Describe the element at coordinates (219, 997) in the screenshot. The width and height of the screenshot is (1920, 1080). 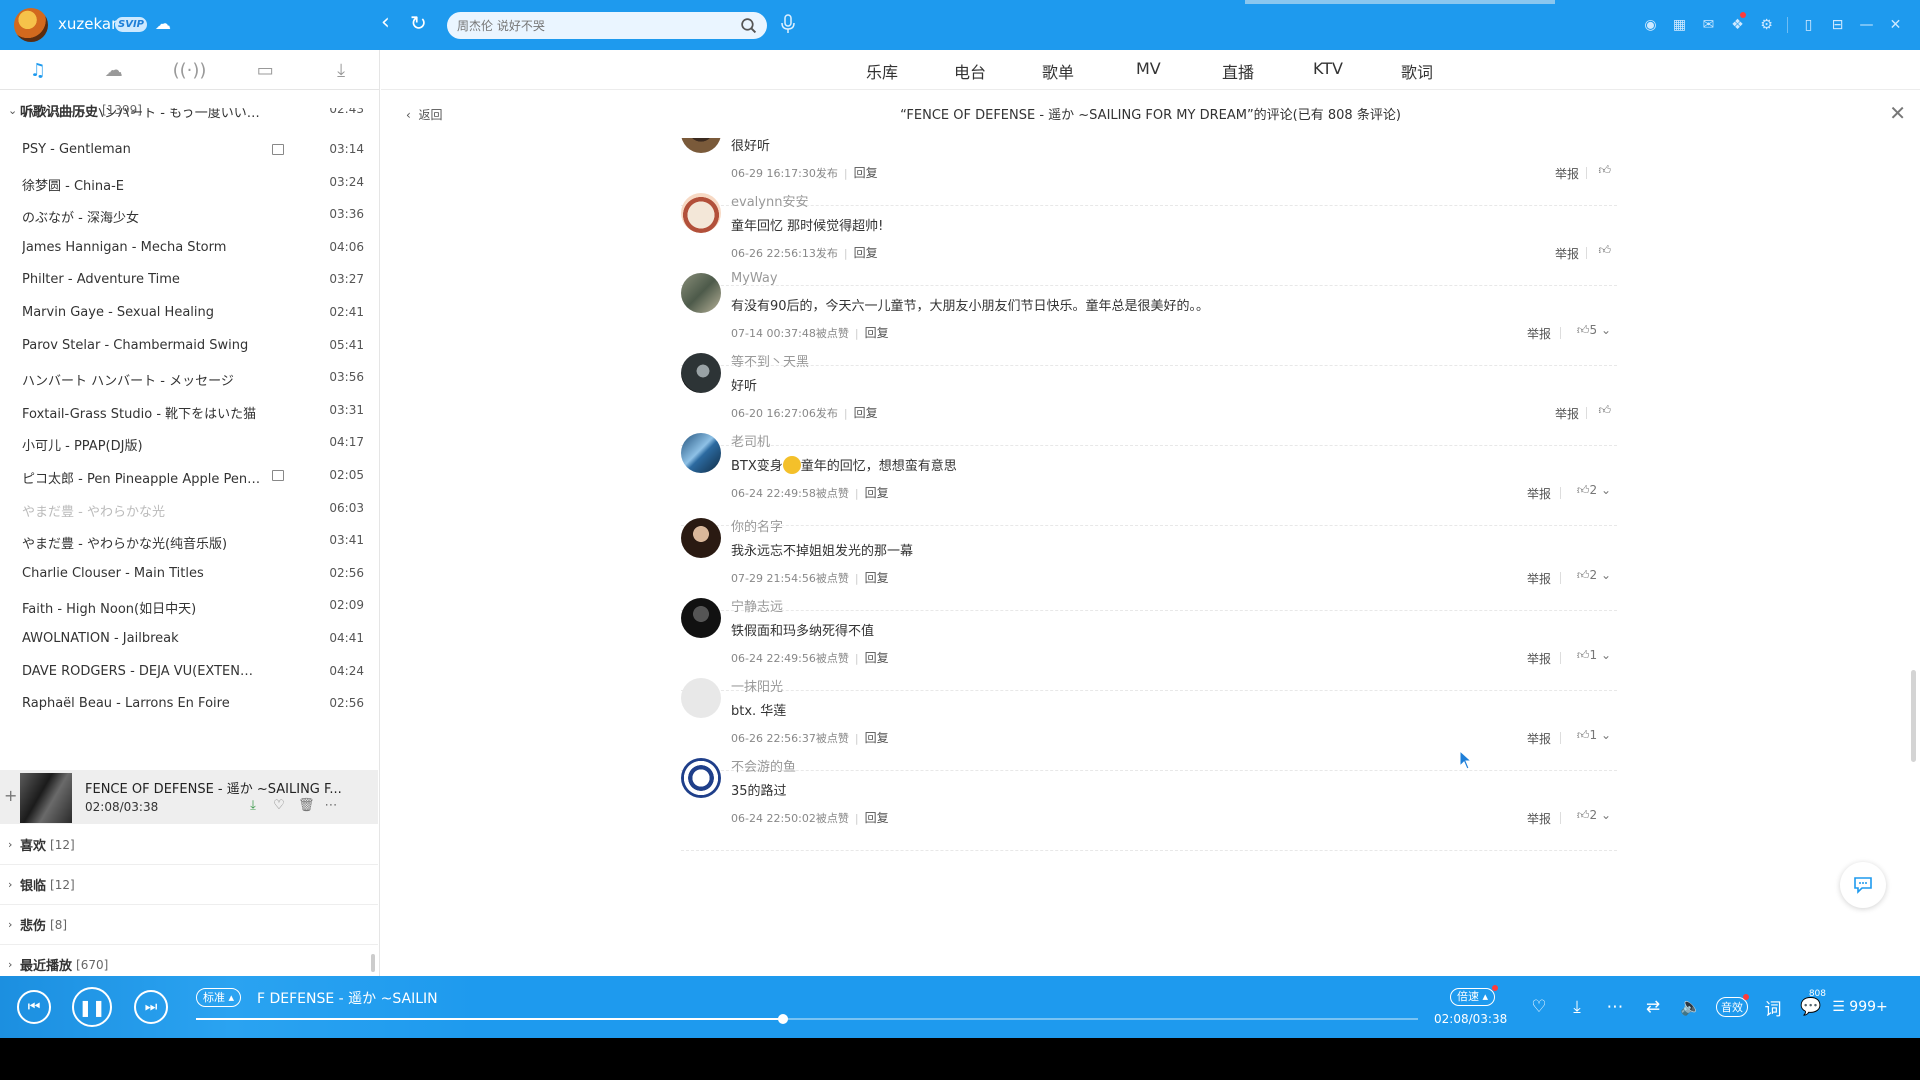
I see `quality-selector: 标准 ▴` at that location.